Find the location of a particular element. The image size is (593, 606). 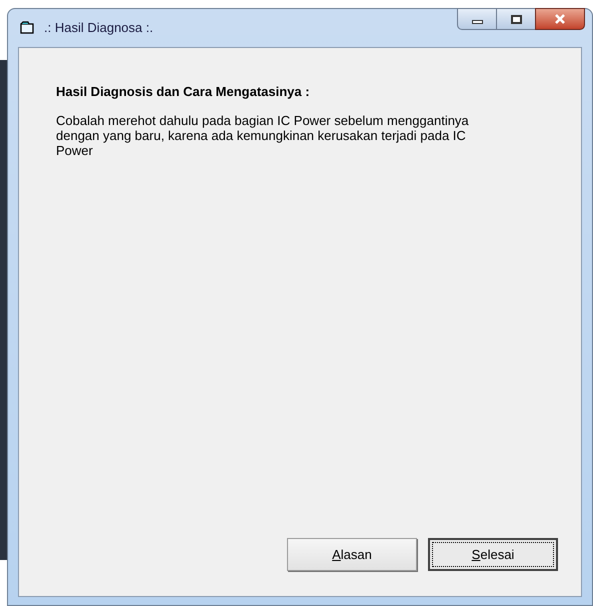

maximize-icon is located at coordinates (516, 19).